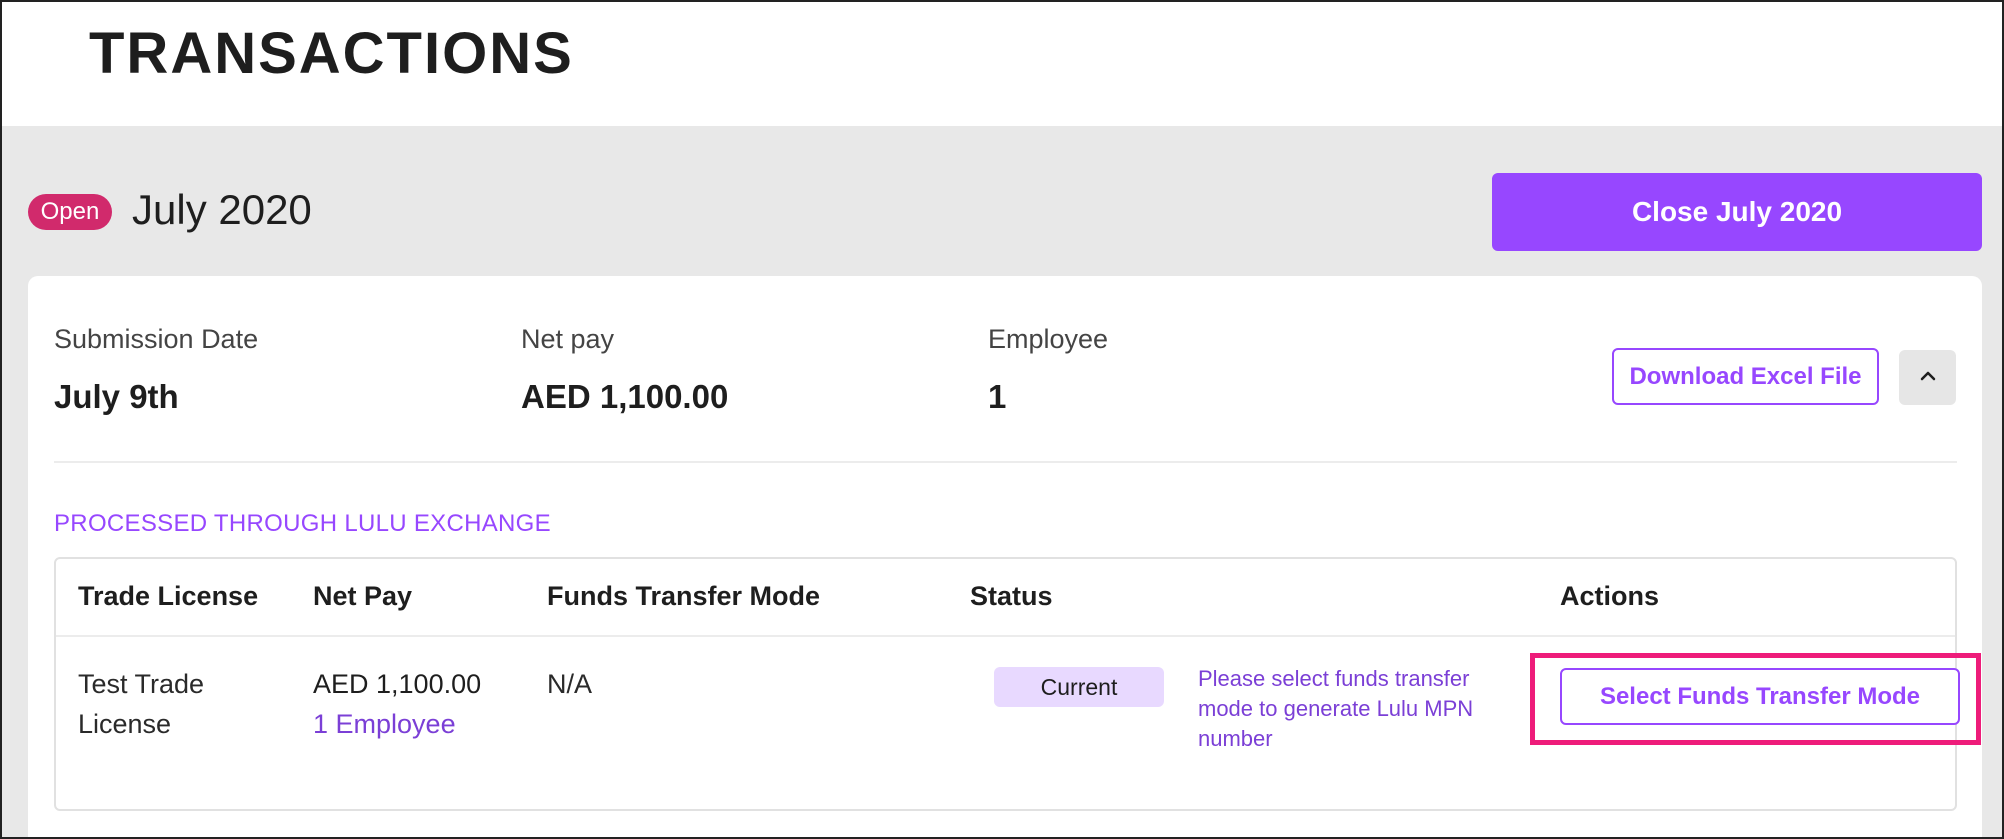  I want to click on net-pay-value: AED 1,100.00, so click(625, 396).